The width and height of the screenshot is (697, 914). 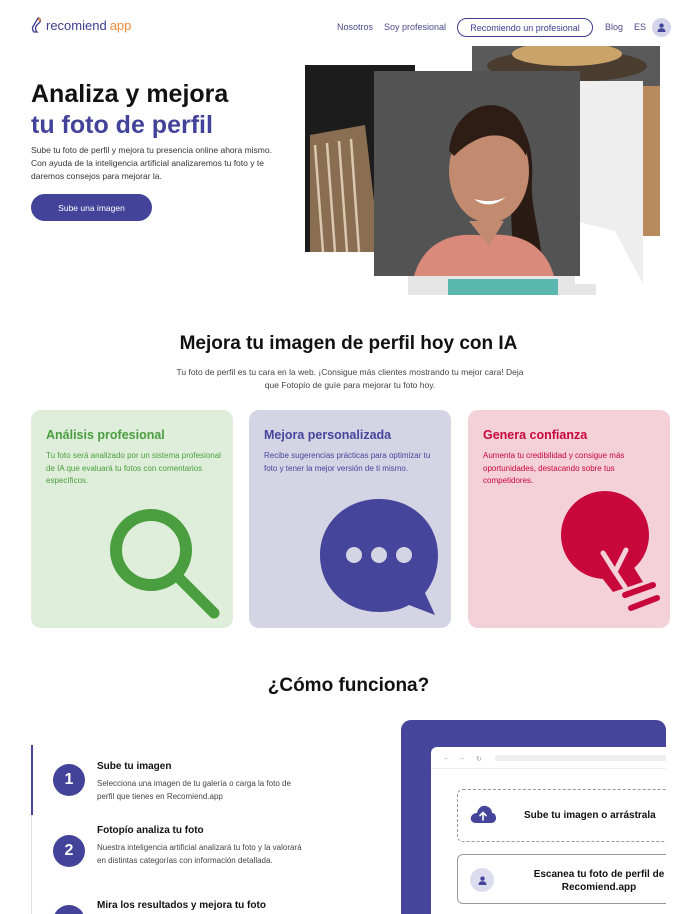 What do you see at coordinates (379, 557) in the screenshot?
I see `chat-bubble-icon` at bounding box center [379, 557].